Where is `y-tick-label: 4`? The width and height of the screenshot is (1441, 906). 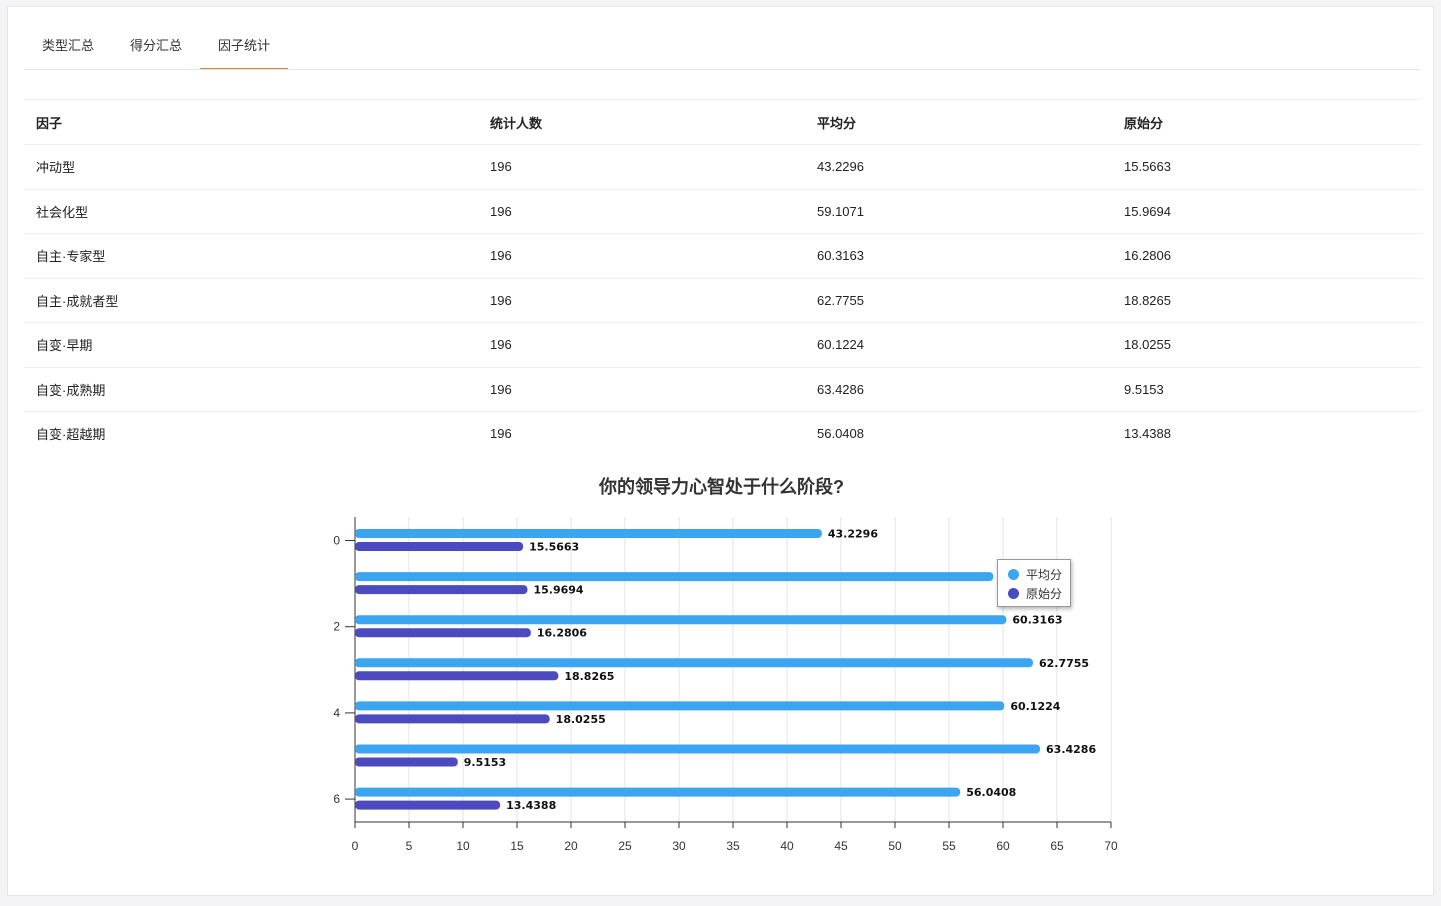 y-tick-label: 4 is located at coordinates (336, 713).